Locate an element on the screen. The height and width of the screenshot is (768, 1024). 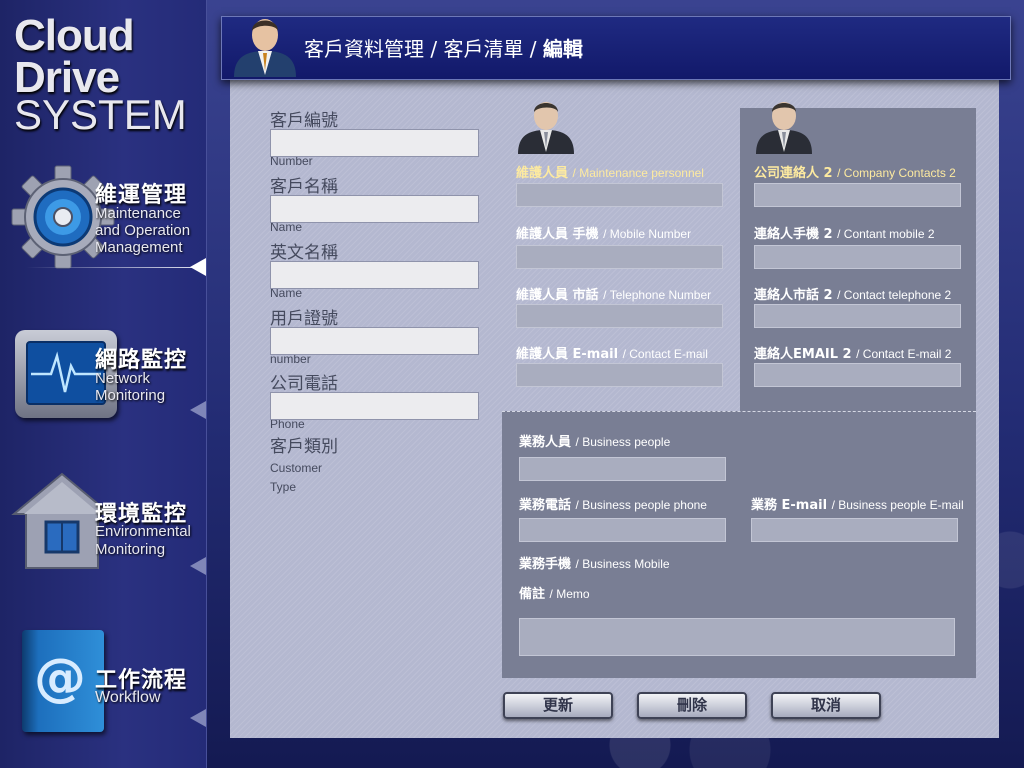
nav-label-en: Network is located at coordinates (123, 378).